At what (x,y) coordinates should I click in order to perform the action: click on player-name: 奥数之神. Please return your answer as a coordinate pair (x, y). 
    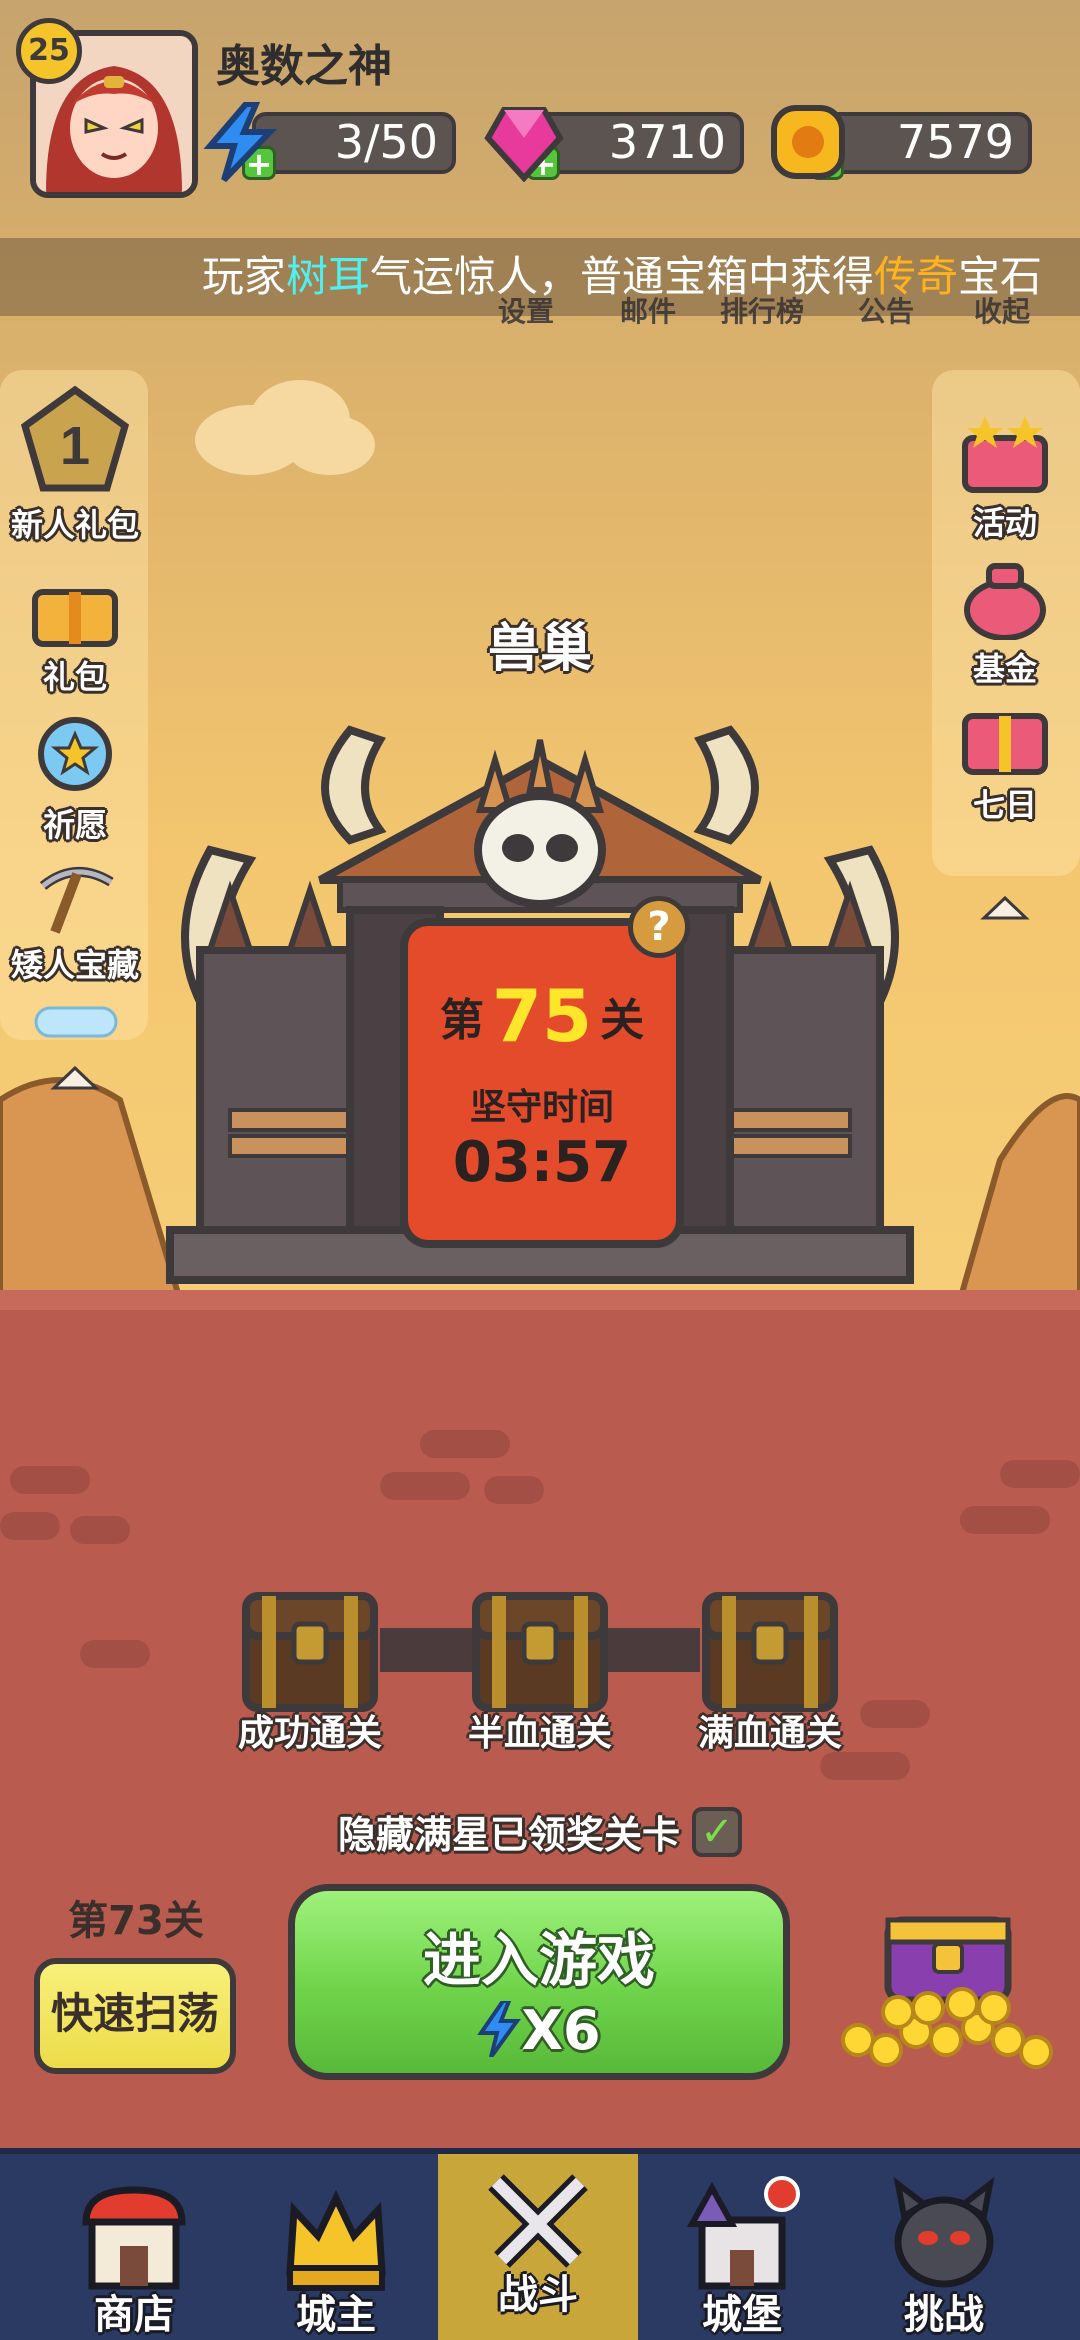
    Looking at the image, I should click on (304, 66).